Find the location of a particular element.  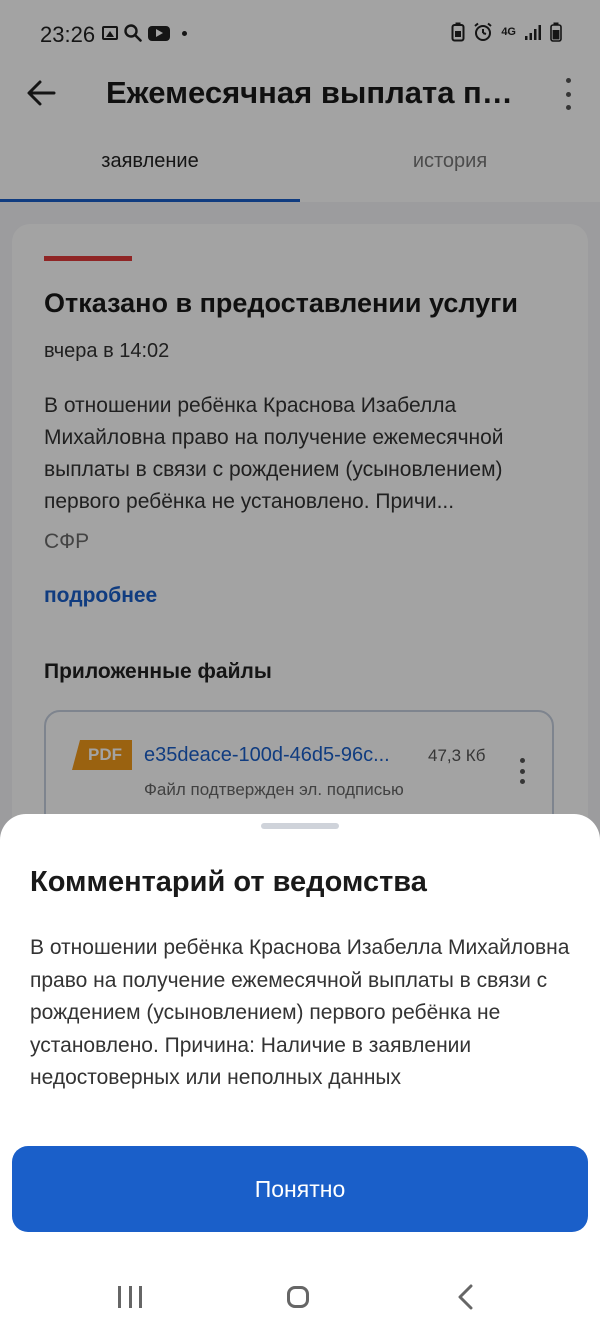

sheet-drag-handle is located at coordinates (300, 826).